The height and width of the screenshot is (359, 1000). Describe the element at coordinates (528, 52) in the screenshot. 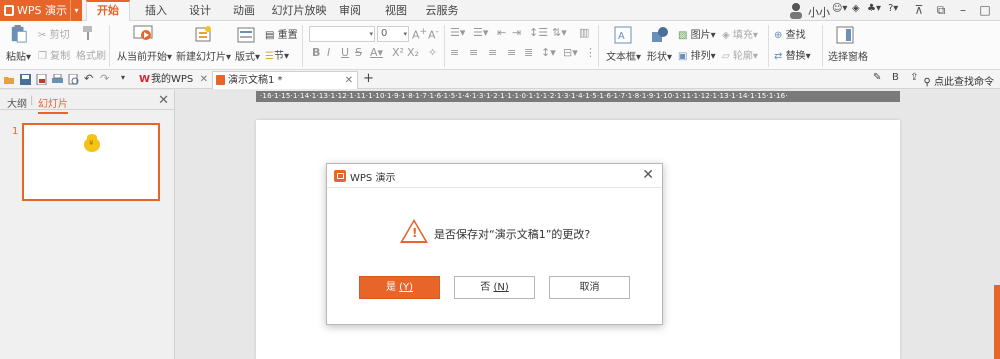

I see `distribute-icon: ≣` at that location.